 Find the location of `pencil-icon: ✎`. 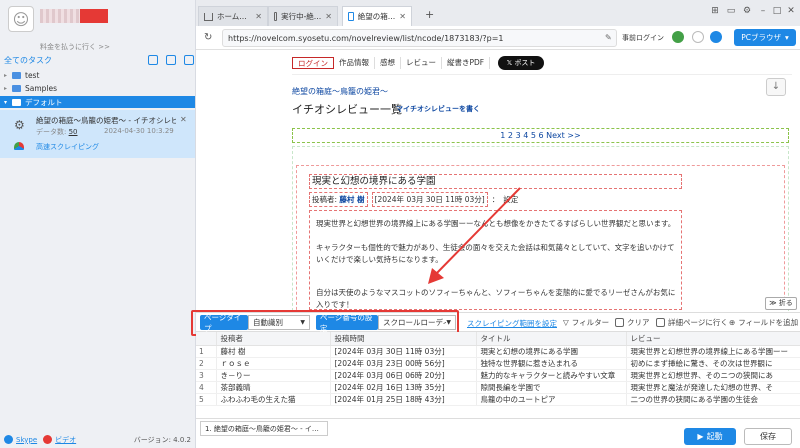

pencil-icon: ✎ is located at coordinates (608, 37).